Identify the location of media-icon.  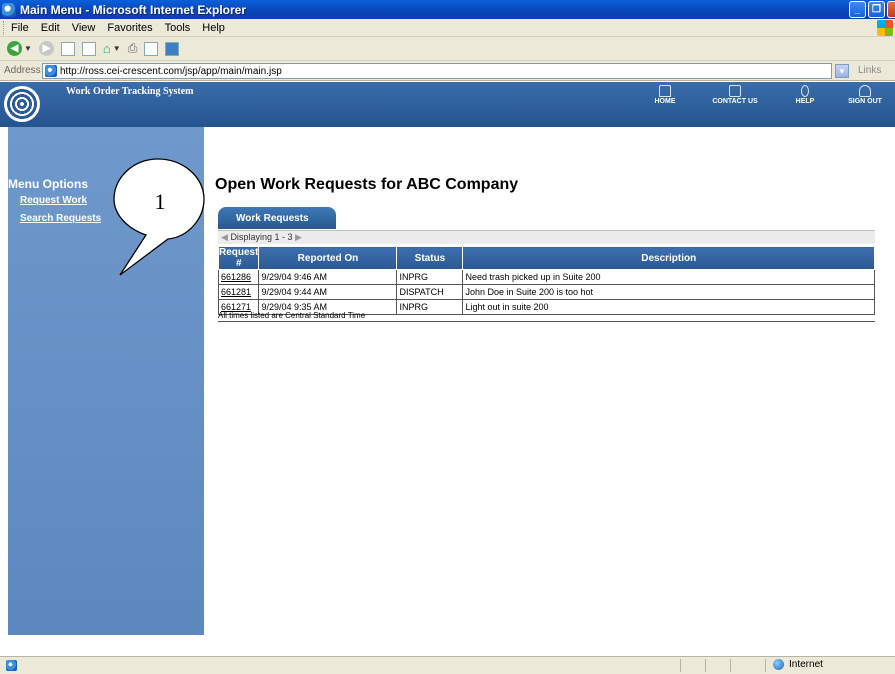
(172, 48).